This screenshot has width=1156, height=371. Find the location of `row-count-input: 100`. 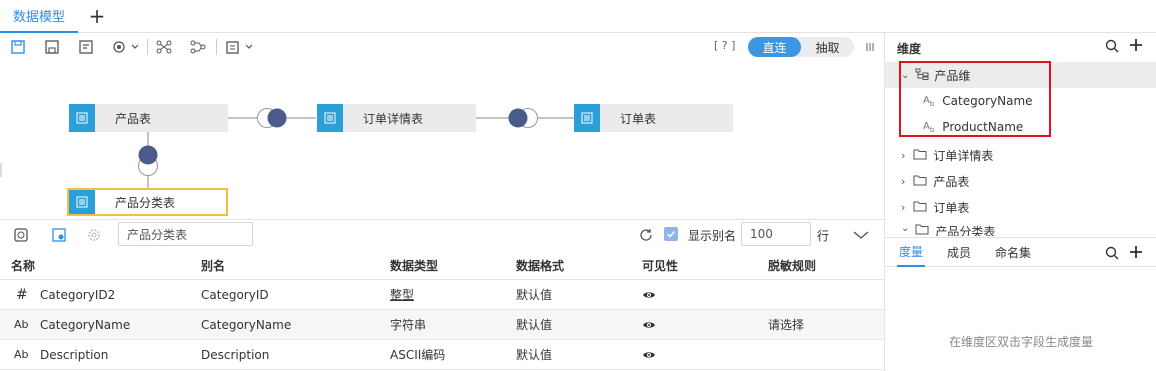

row-count-input: 100 is located at coordinates (776, 234).